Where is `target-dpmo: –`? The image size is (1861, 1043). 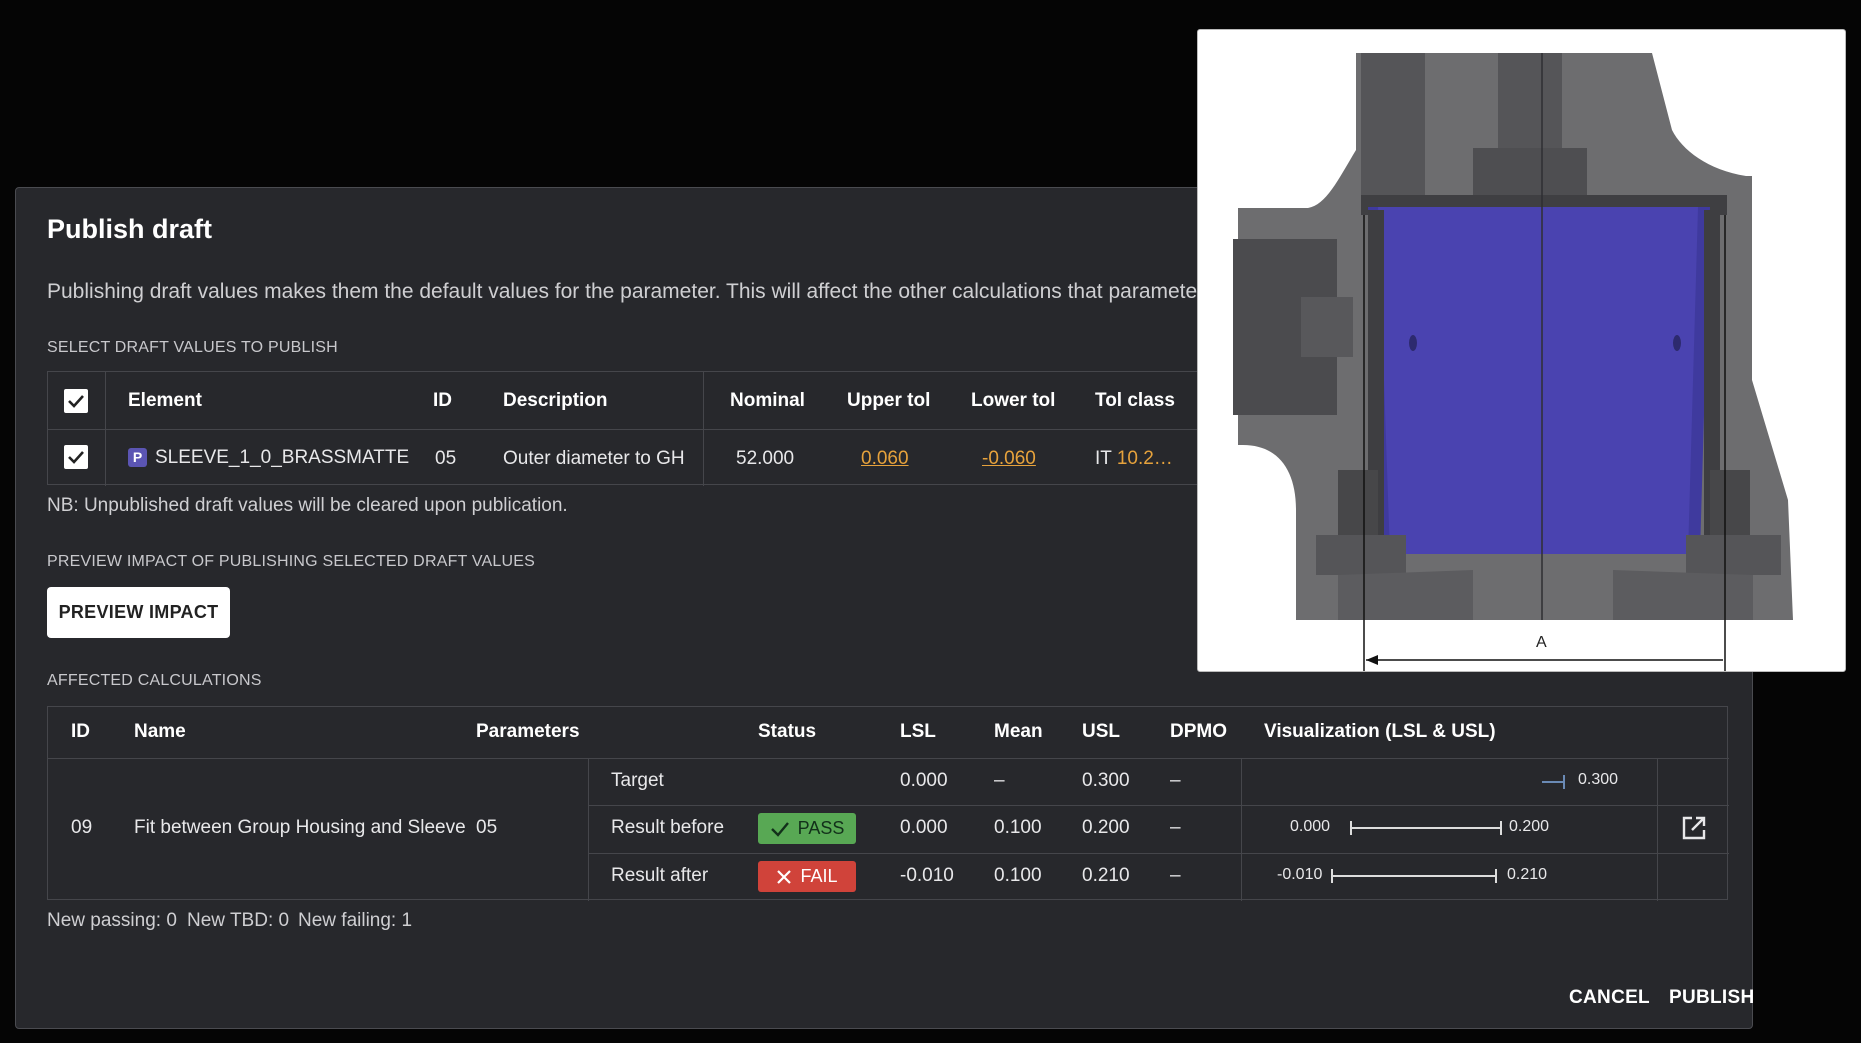 target-dpmo: – is located at coordinates (1175, 780).